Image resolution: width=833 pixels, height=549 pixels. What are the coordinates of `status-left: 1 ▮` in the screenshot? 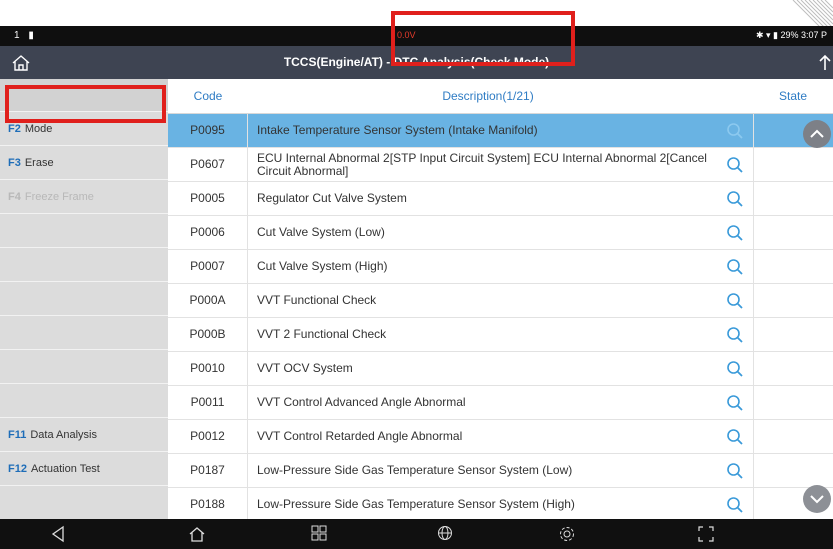 It's located at (25, 35).